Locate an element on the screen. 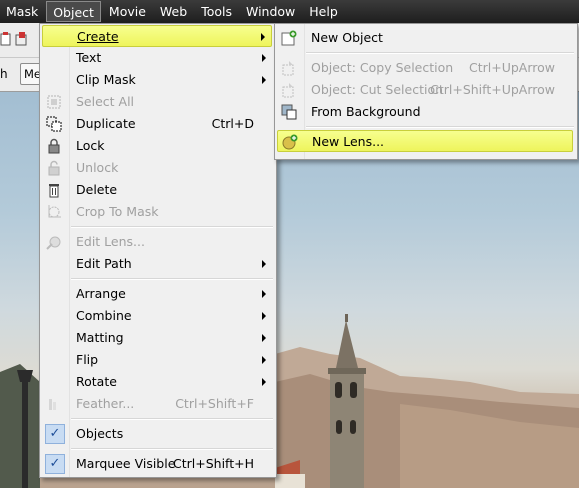 The image size is (579, 488). feather-icon is located at coordinates (52, 404).